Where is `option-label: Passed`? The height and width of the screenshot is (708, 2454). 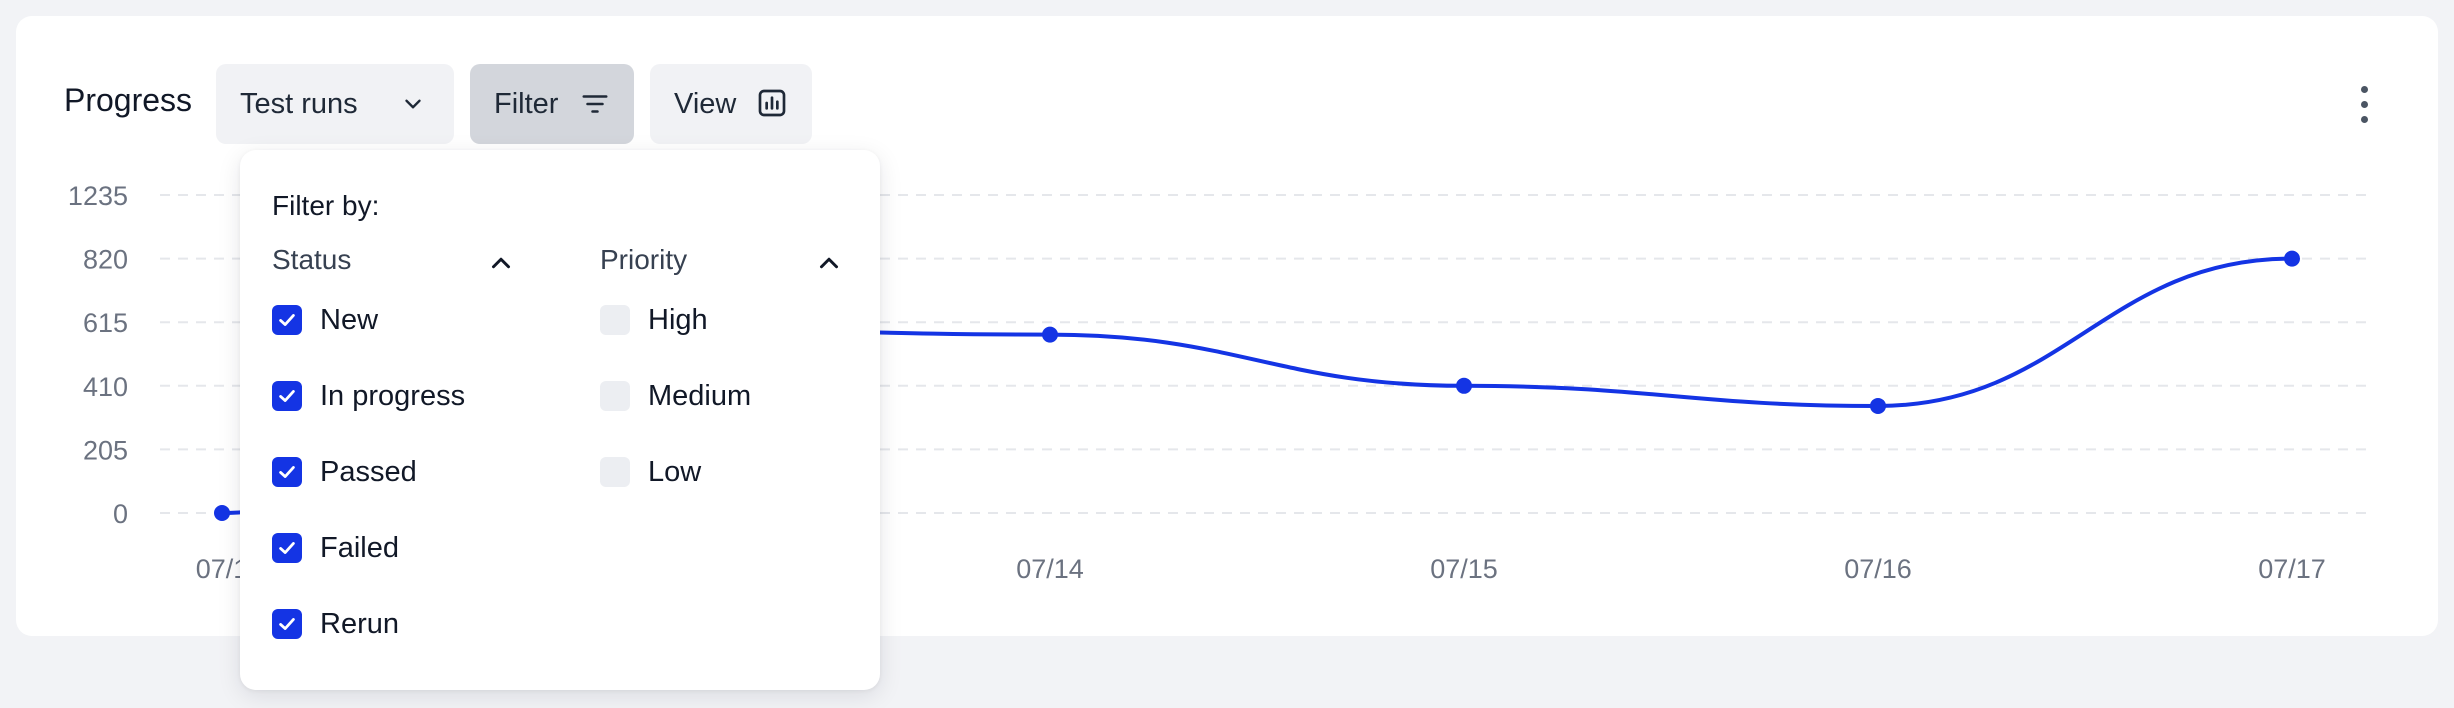 option-label: Passed is located at coordinates (368, 471).